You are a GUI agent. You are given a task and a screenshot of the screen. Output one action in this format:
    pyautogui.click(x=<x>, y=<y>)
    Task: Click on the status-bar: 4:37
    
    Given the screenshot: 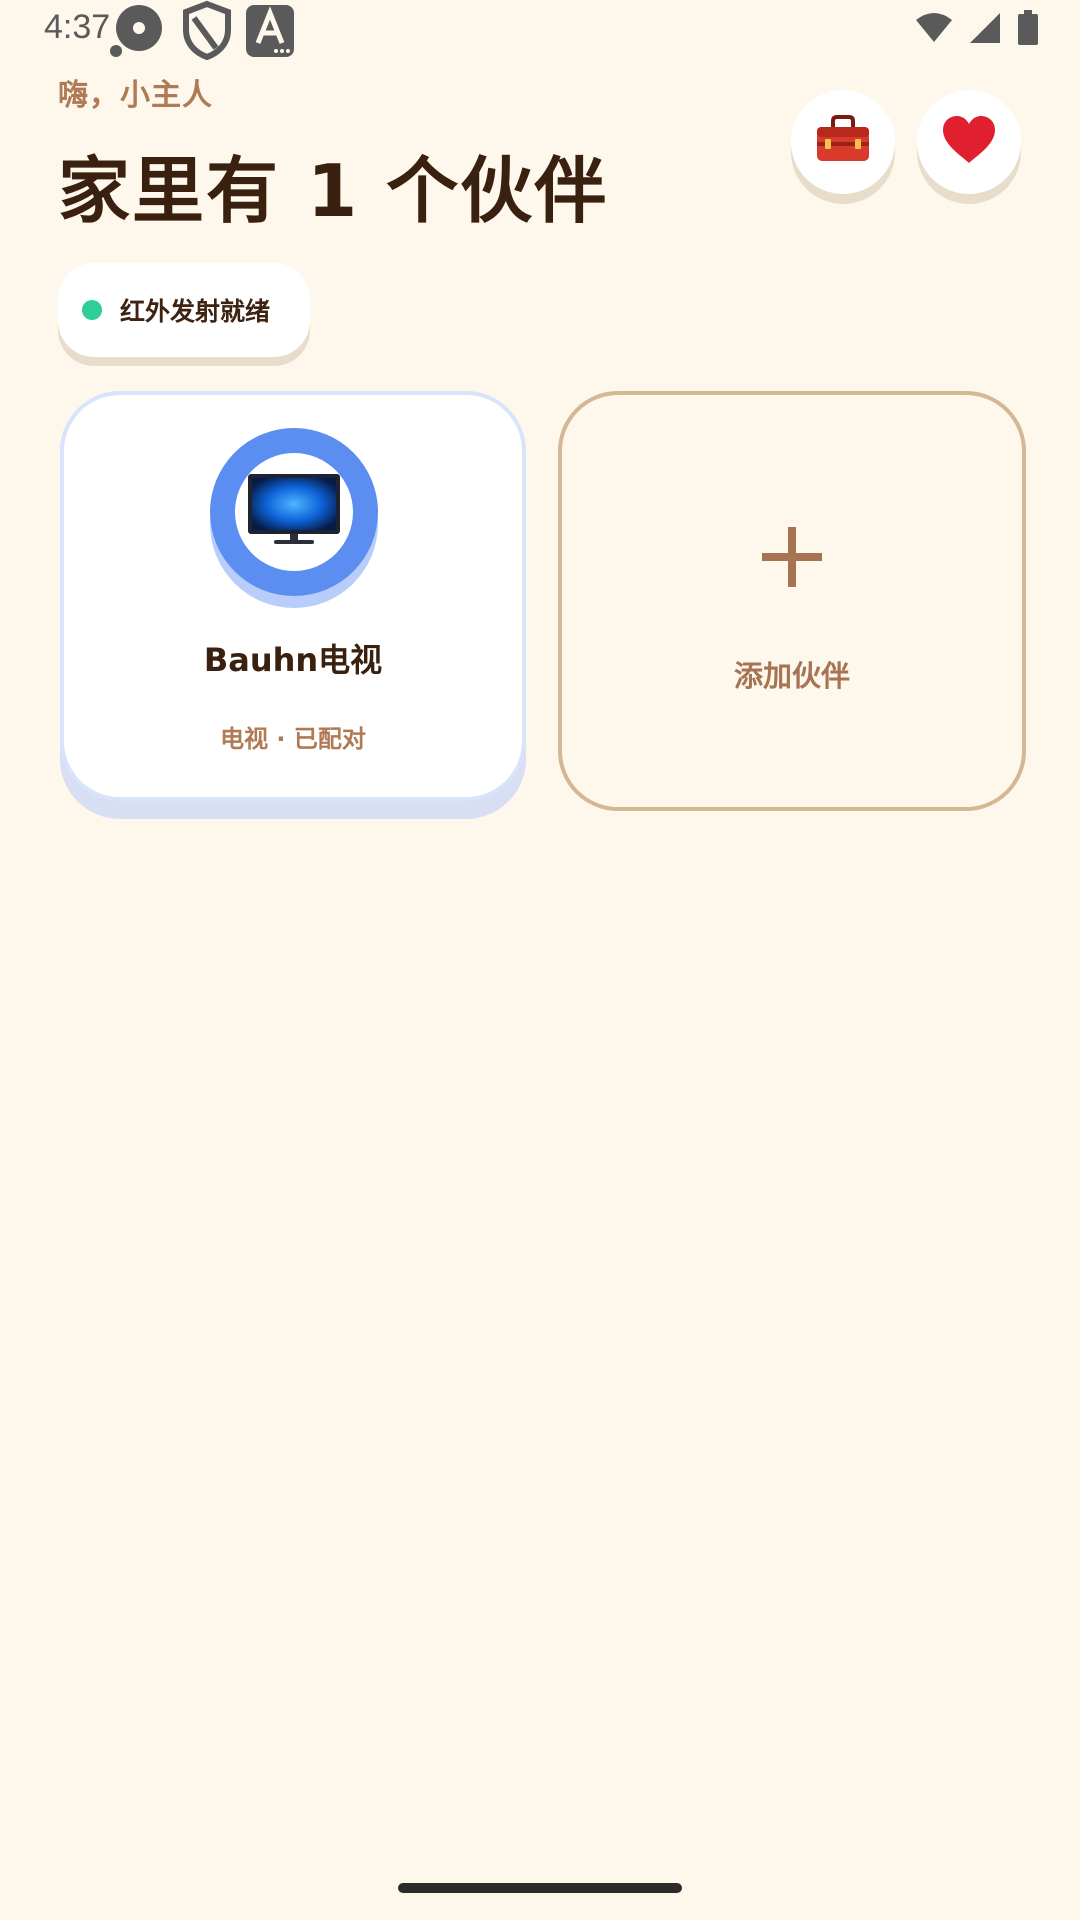 What is the action you would take?
    pyautogui.click(x=540, y=32)
    